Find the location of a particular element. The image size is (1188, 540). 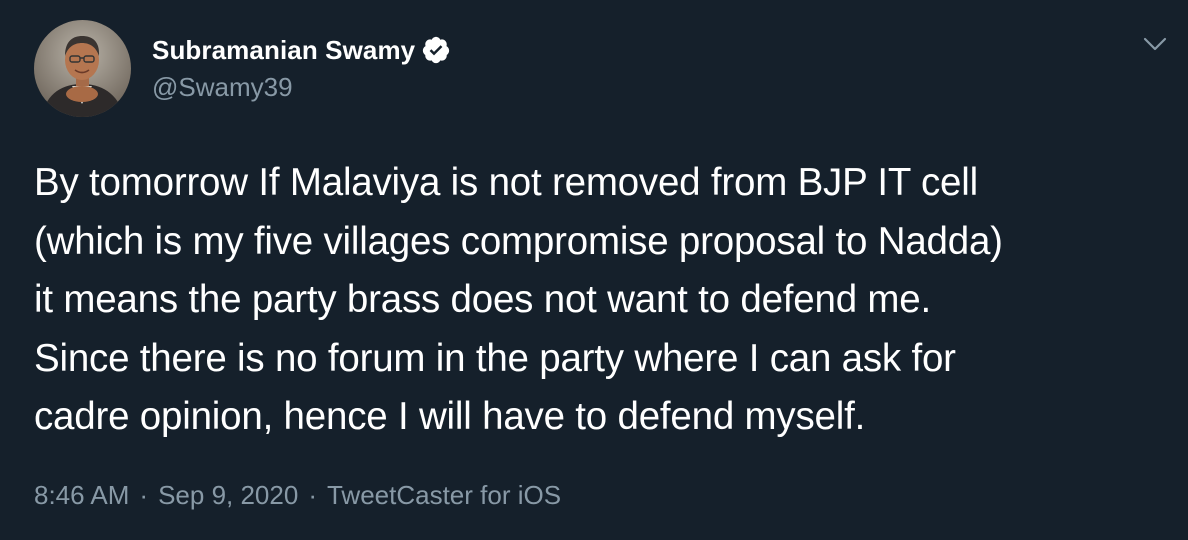

tweet-date: Sep 9, 2020 is located at coordinates (228, 495).